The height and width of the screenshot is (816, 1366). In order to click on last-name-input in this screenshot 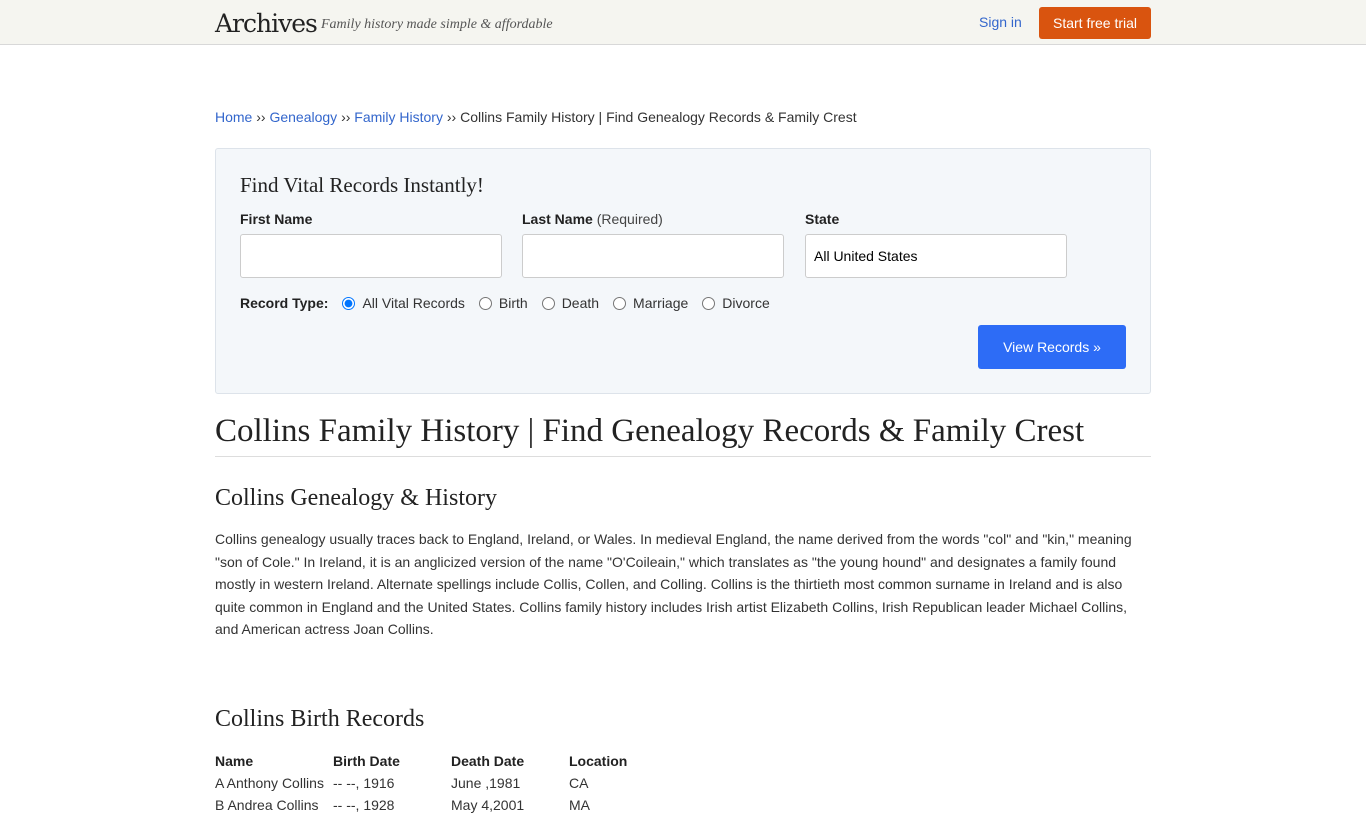, I will do `click(653, 256)`.